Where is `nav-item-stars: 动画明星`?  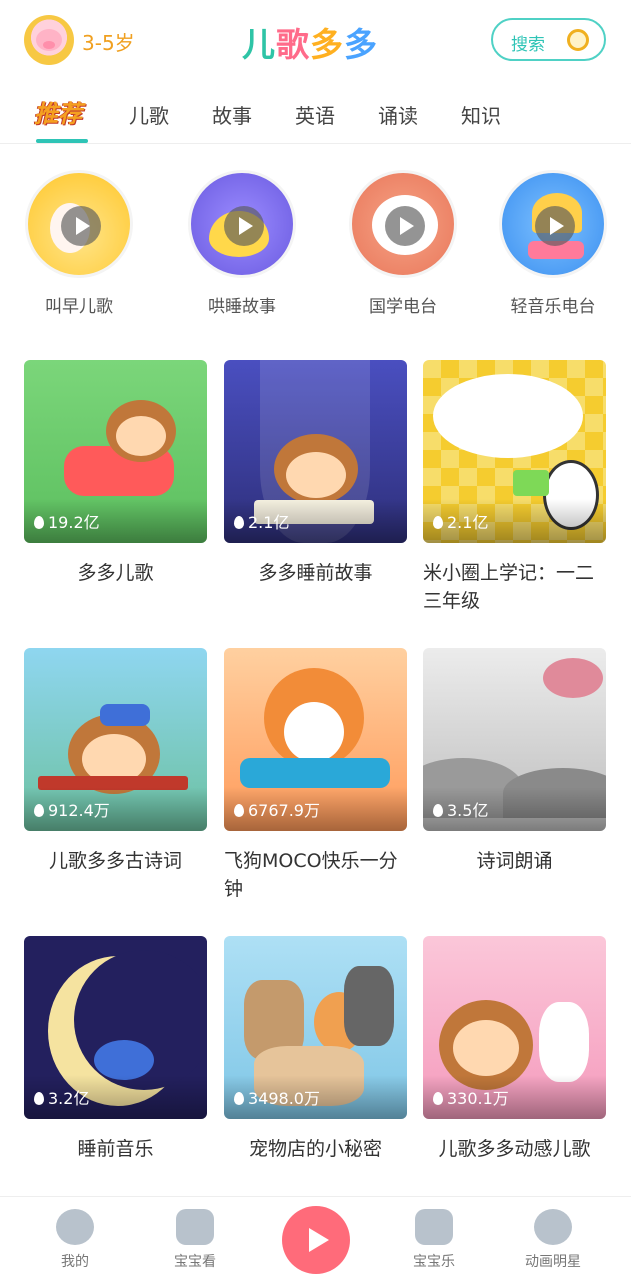
nav-item-stars: 动画明星 is located at coordinates (553, 1240).